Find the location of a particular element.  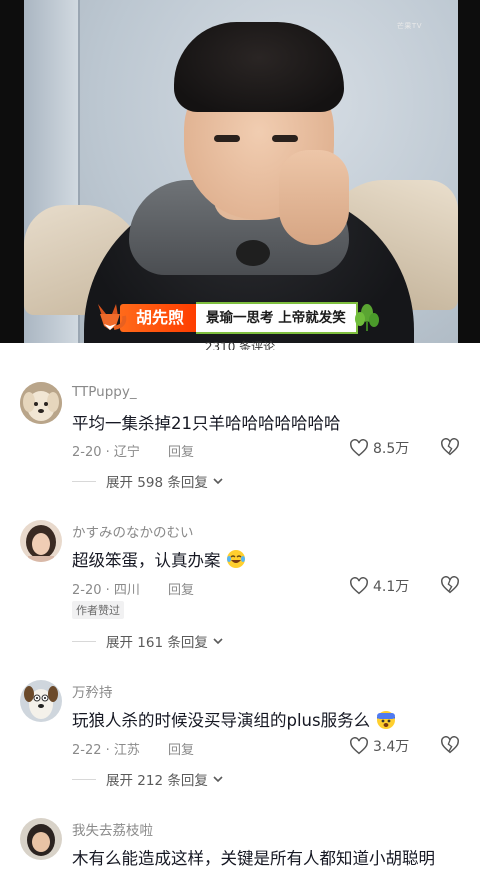

plant-sticker-icon is located at coordinates (366, 317).